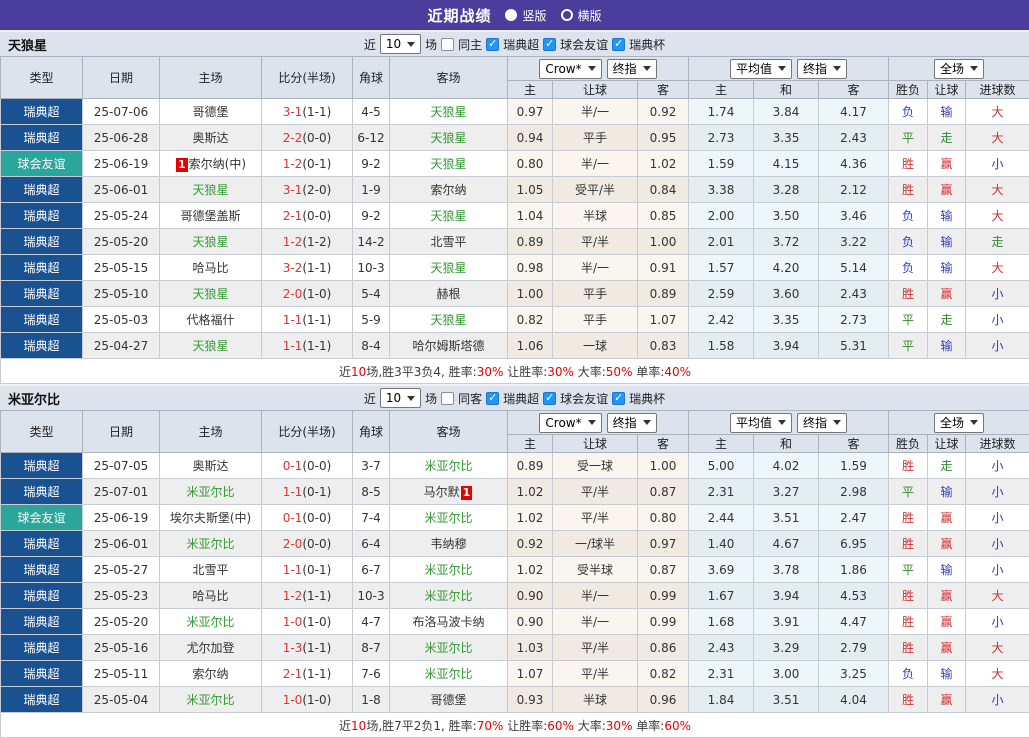  I want to click on result-flag: 输, so click(947, 242).